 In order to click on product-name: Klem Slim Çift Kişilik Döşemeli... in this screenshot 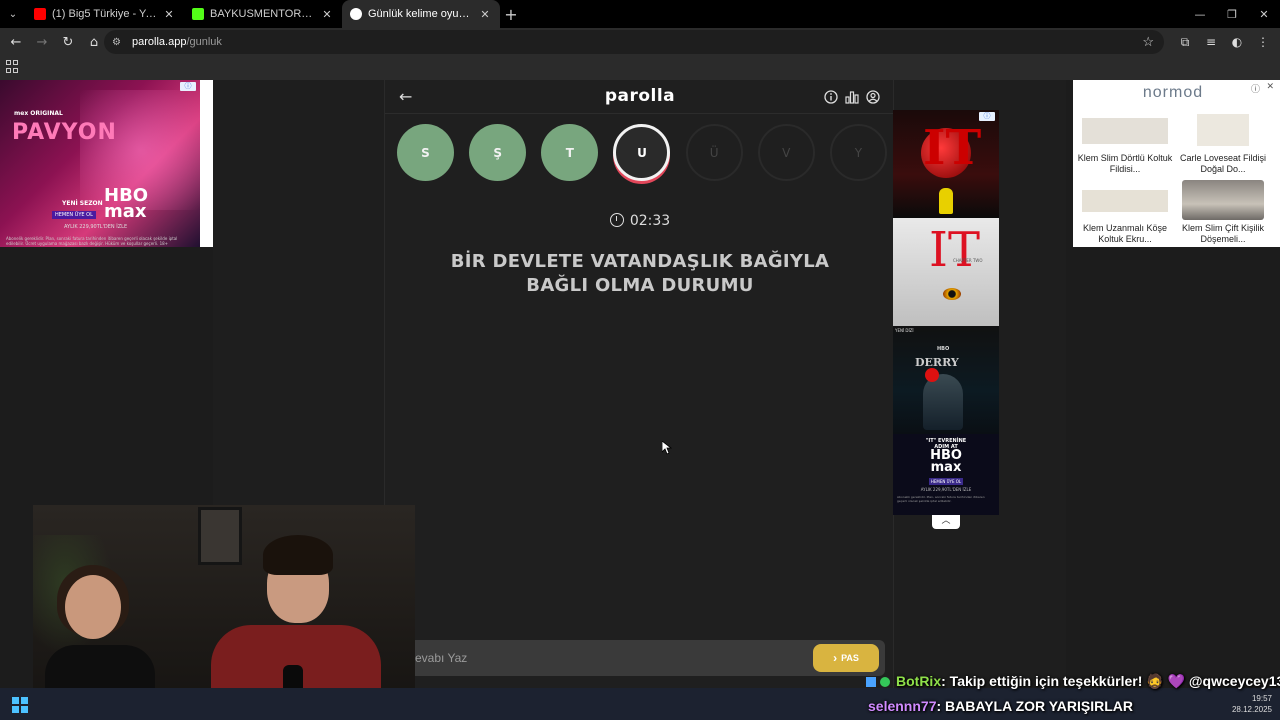, I will do `click(1222, 233)`.